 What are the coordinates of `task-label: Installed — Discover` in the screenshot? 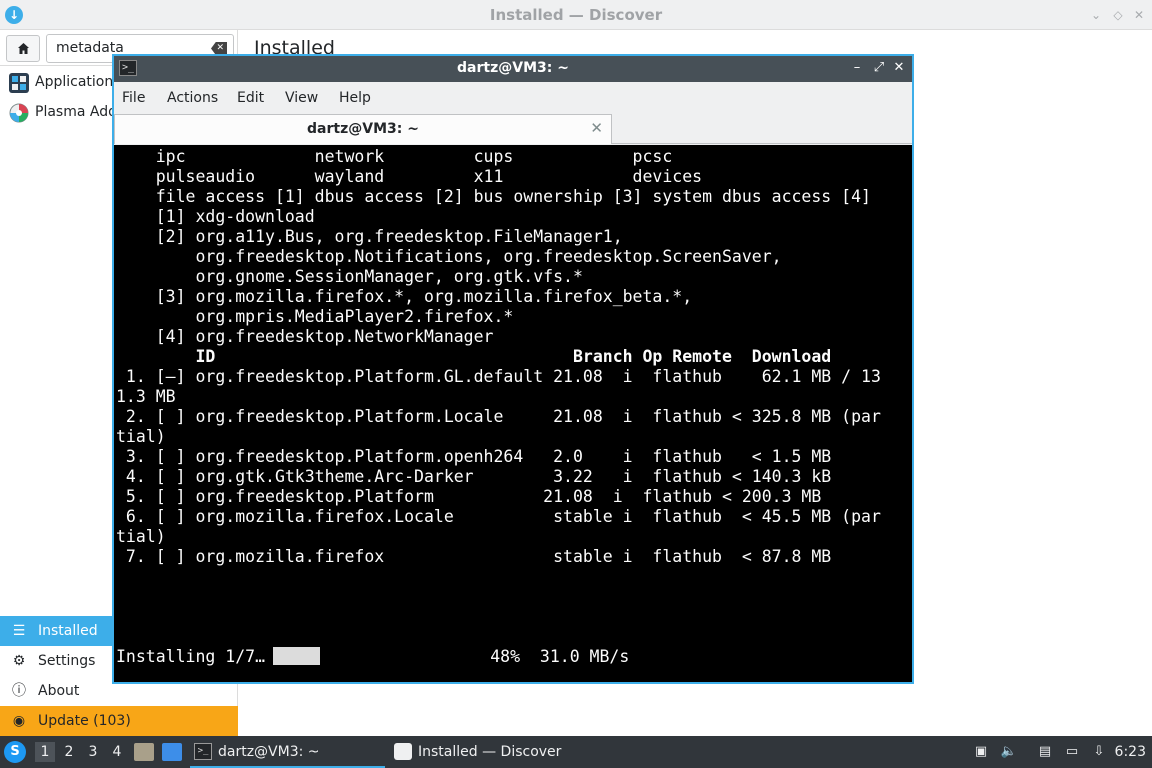 It's located at (490, 752).